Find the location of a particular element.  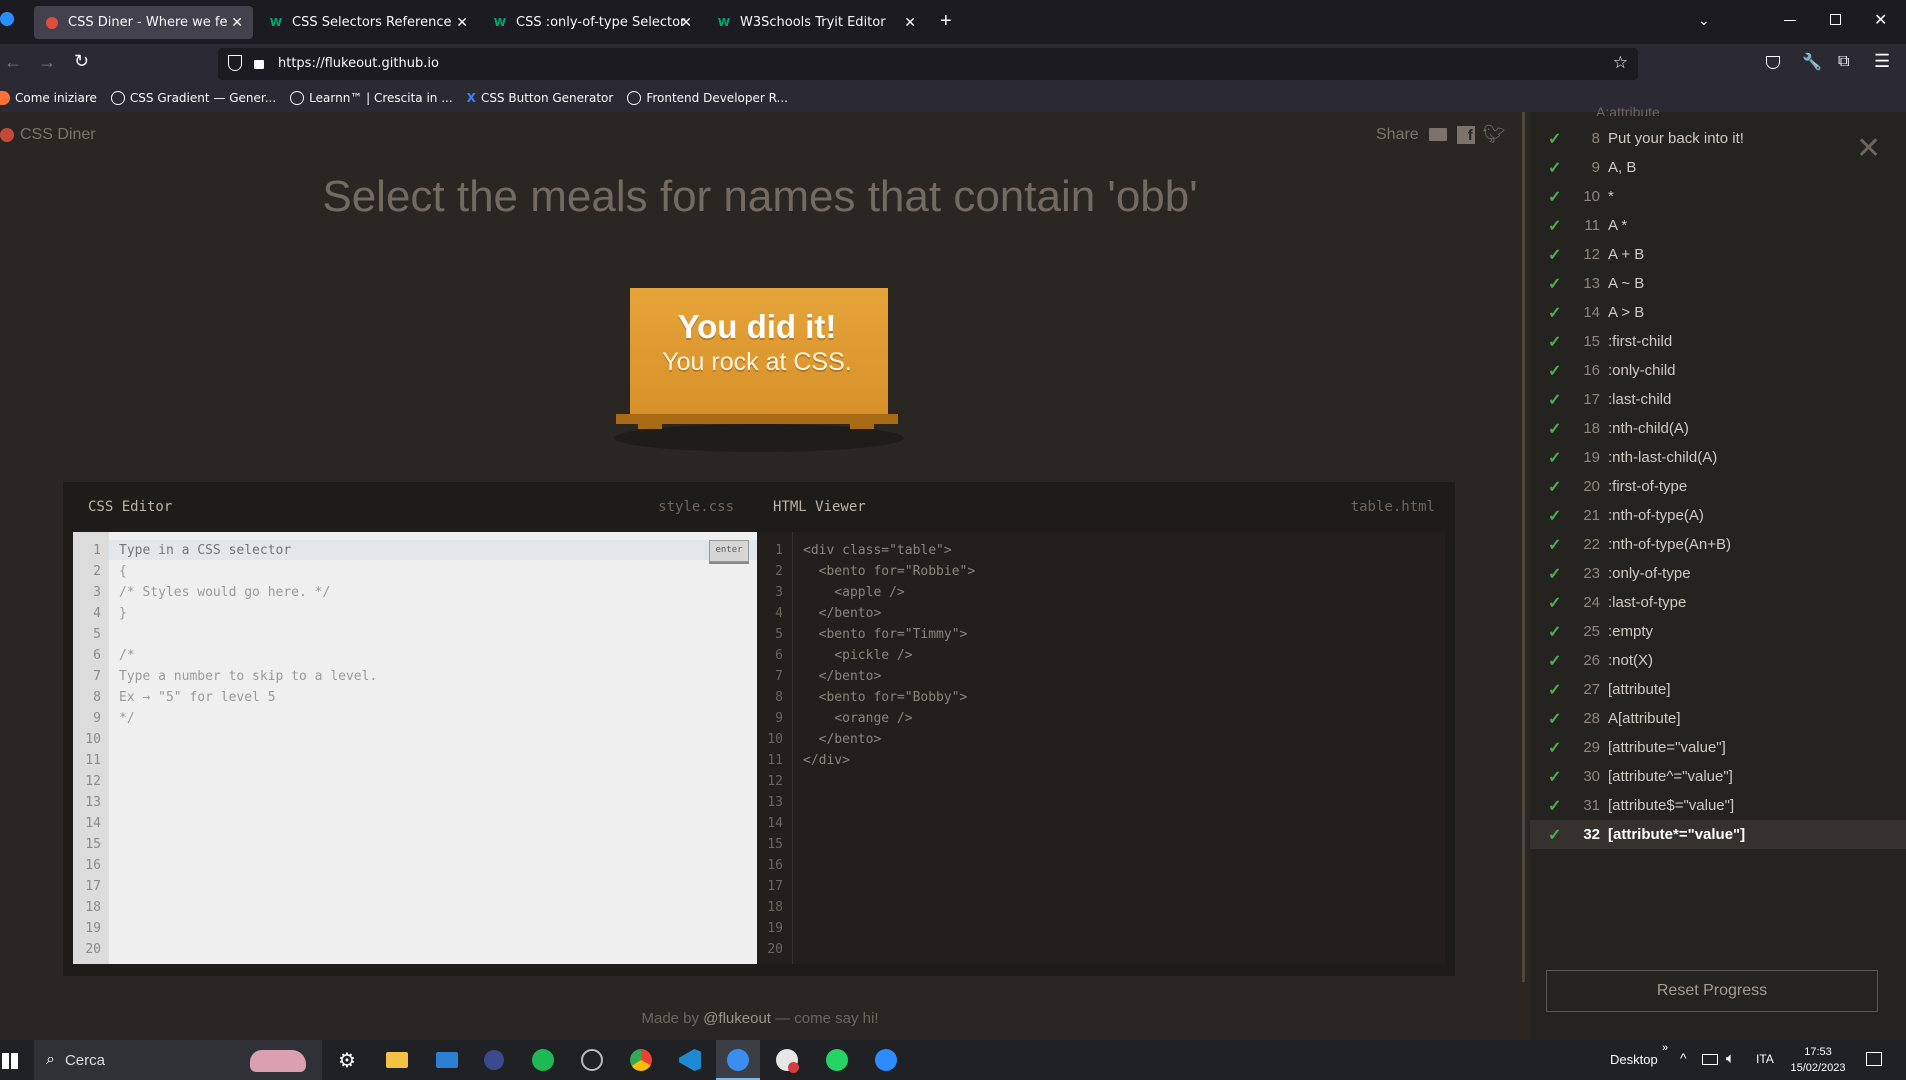

pocket-icon is located at coordinates (1773, 62).